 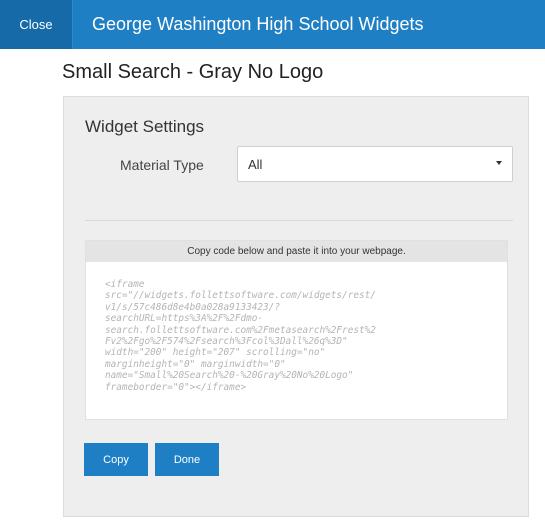 What do you see at coordinates (499, 163) in the screenshot?
I see `caret-down-icon` at bounding box center [499, 163].